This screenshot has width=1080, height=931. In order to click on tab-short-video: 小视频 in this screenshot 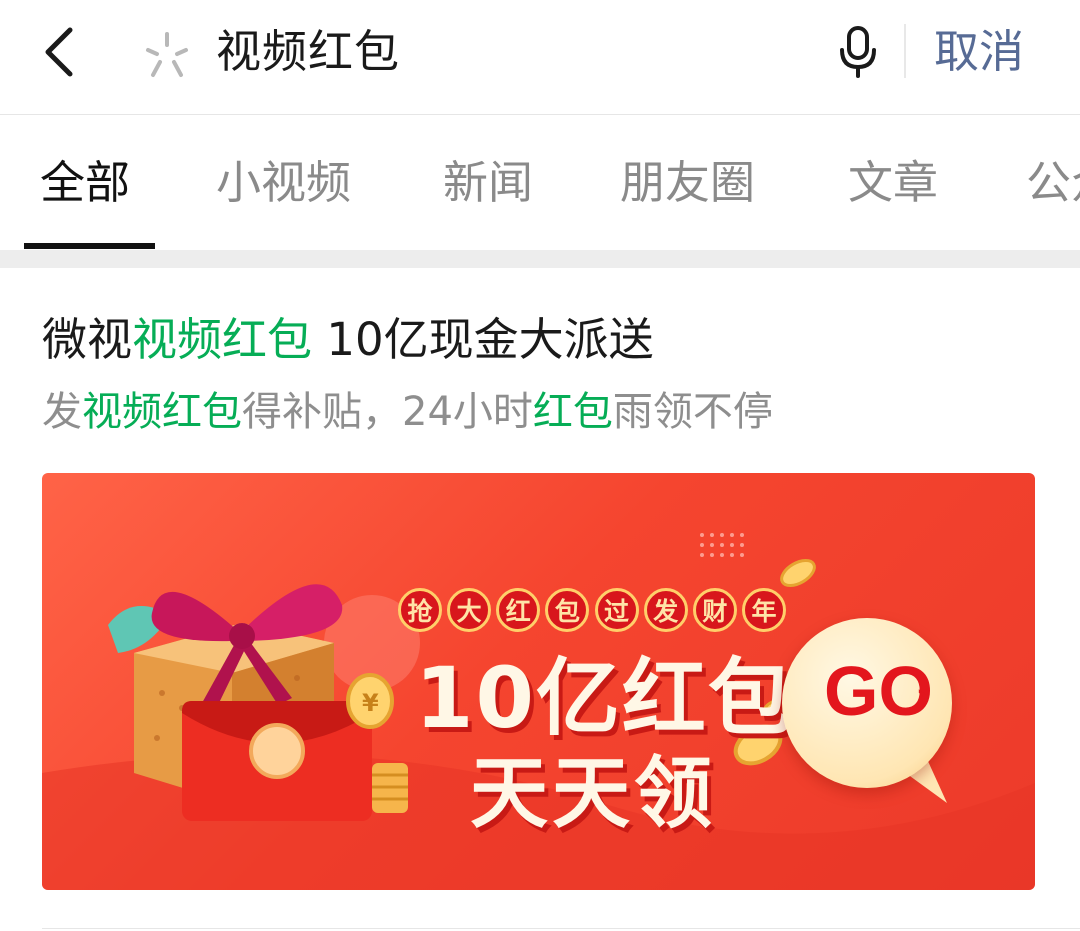, I will do `click(283, 183)`.